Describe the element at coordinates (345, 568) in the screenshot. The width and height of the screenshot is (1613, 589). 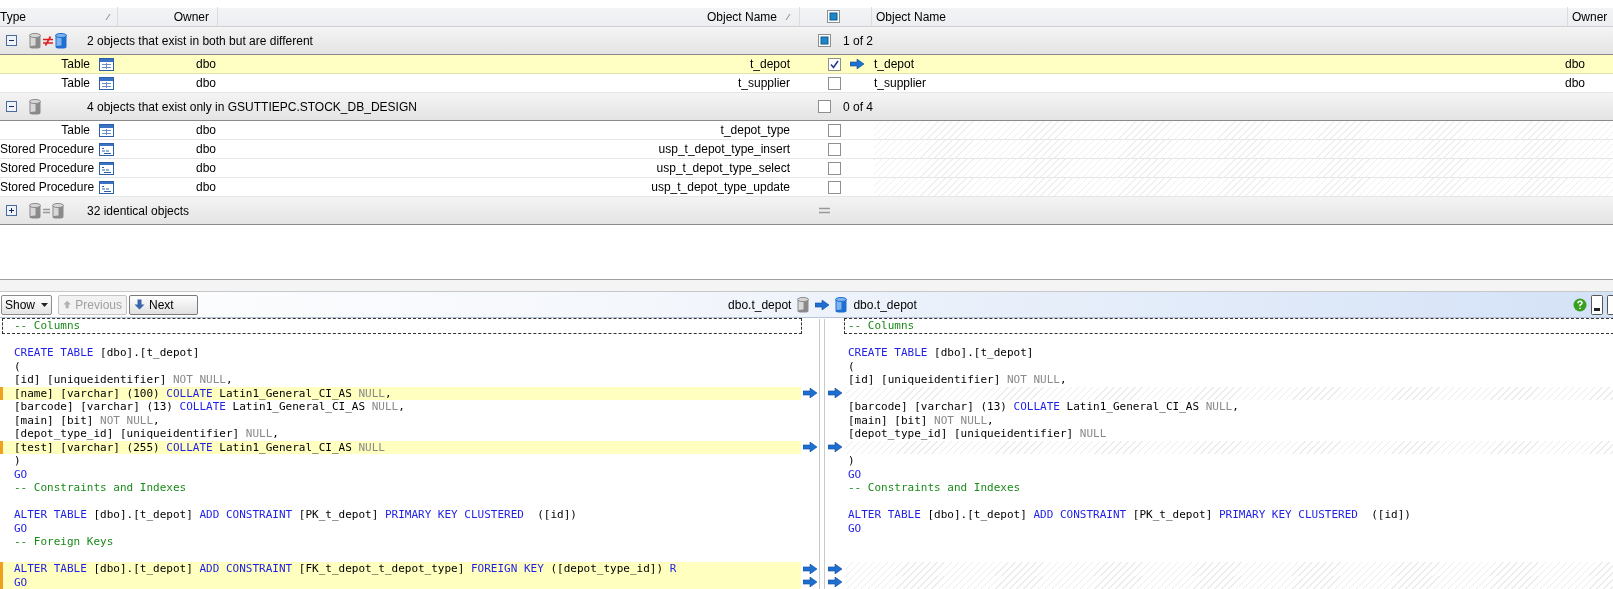
I see `code-line: ALTER TABLE [dbo].[t_depot] ADD CONSTRAINT [FK_t_depot_t_depot_type] FOREIGN KEY ([depot_type_id]) R` at that location.